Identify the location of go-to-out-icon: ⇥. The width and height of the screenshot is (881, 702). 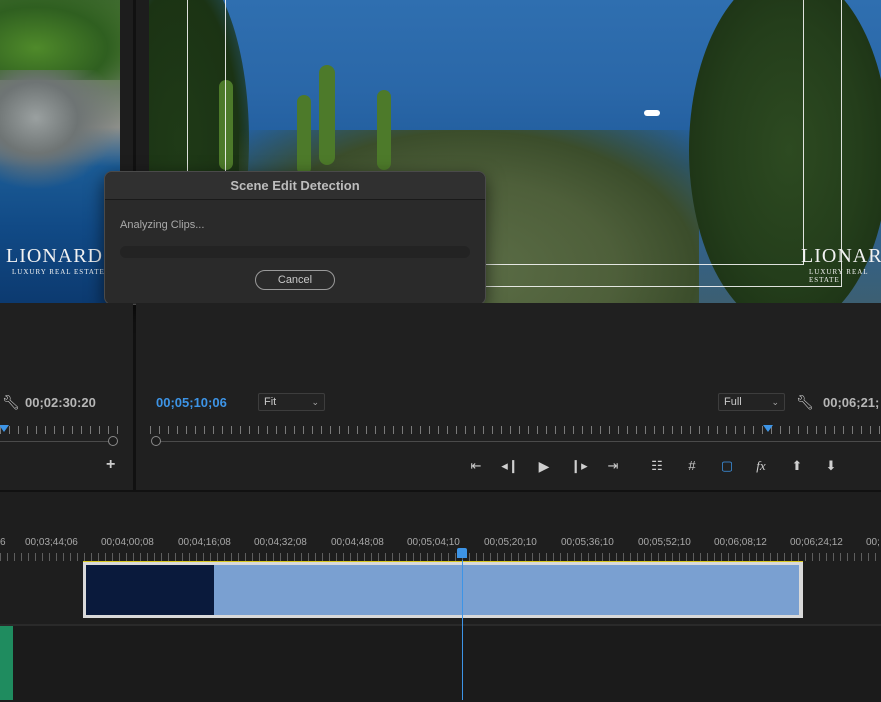
(613, 466).